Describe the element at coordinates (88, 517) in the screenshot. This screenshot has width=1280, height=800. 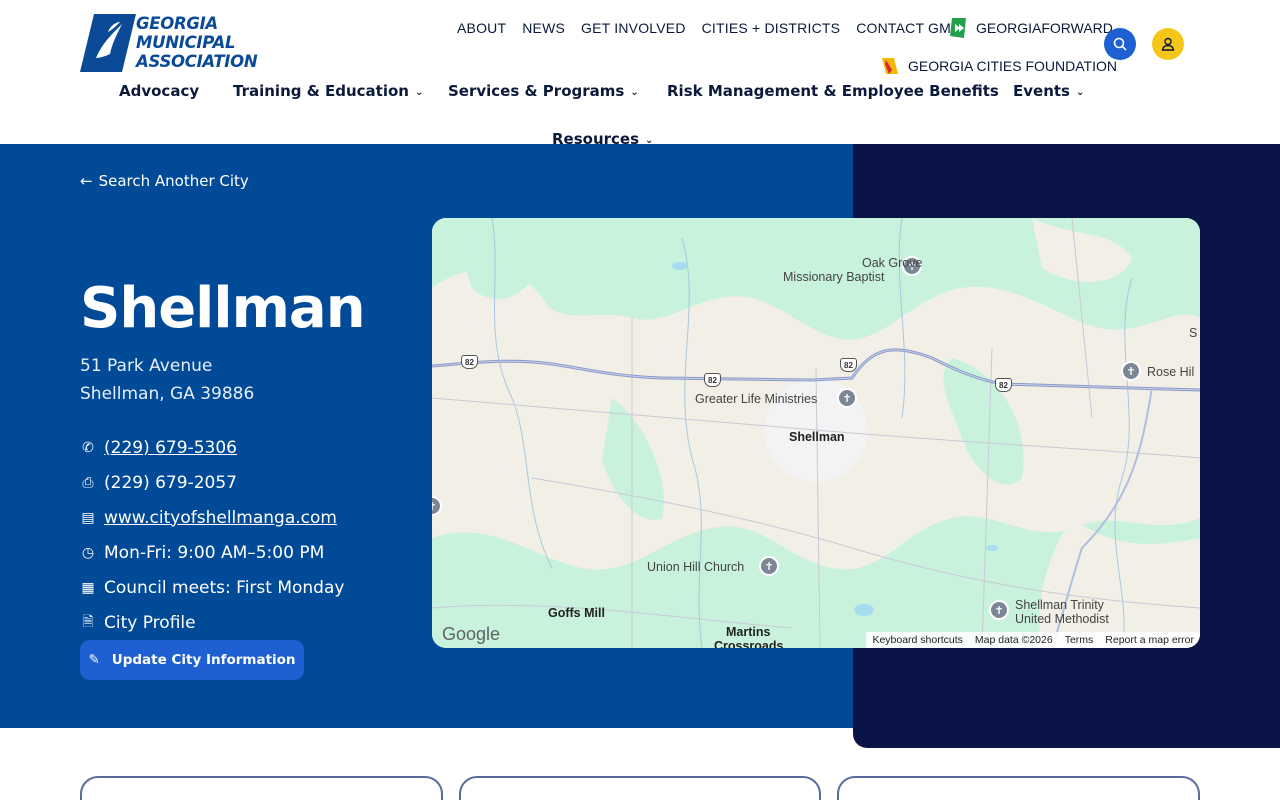
I see `browser-window-icon: ▤` at that location.